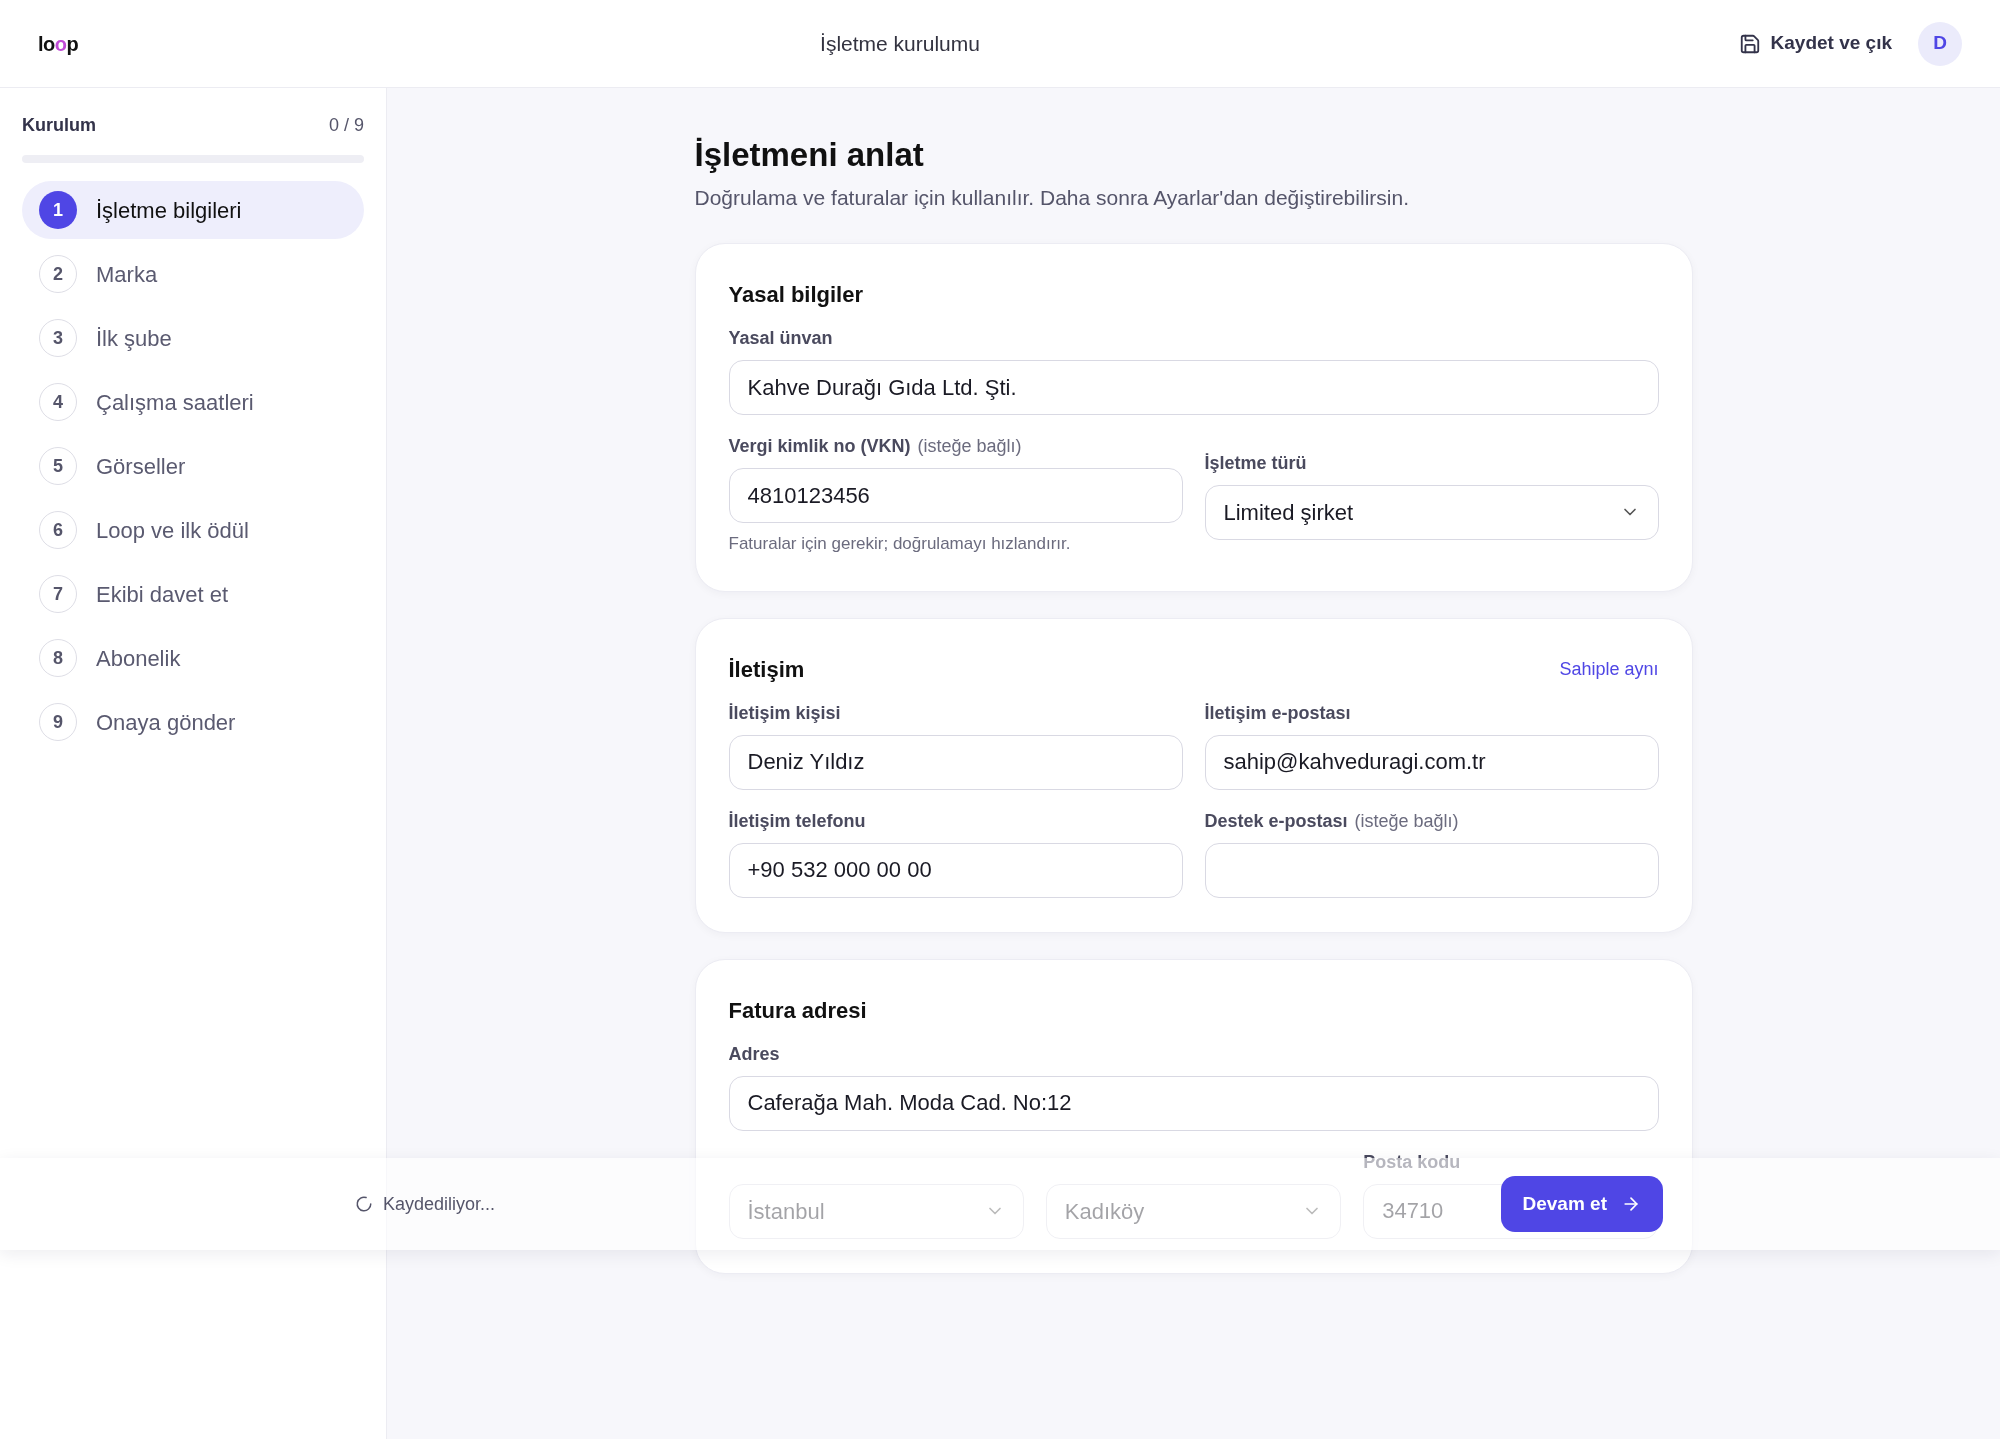 The height and width of the screenshot is (1439, 2000). Describe the element at coordinates (134, 338) in the screenshot. I see `step-label: İlk şube` at that location.